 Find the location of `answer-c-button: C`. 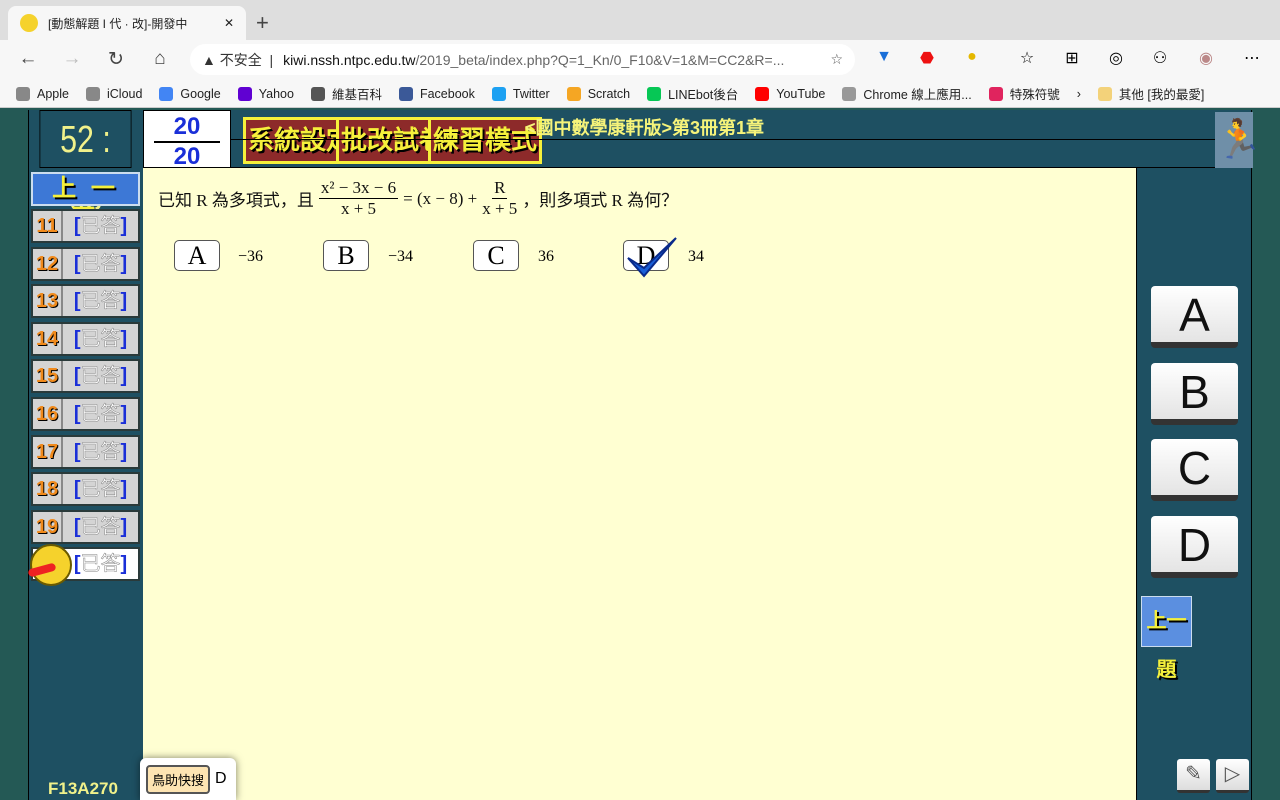

answer-c-button: C is located at coordinates (1194, 470).